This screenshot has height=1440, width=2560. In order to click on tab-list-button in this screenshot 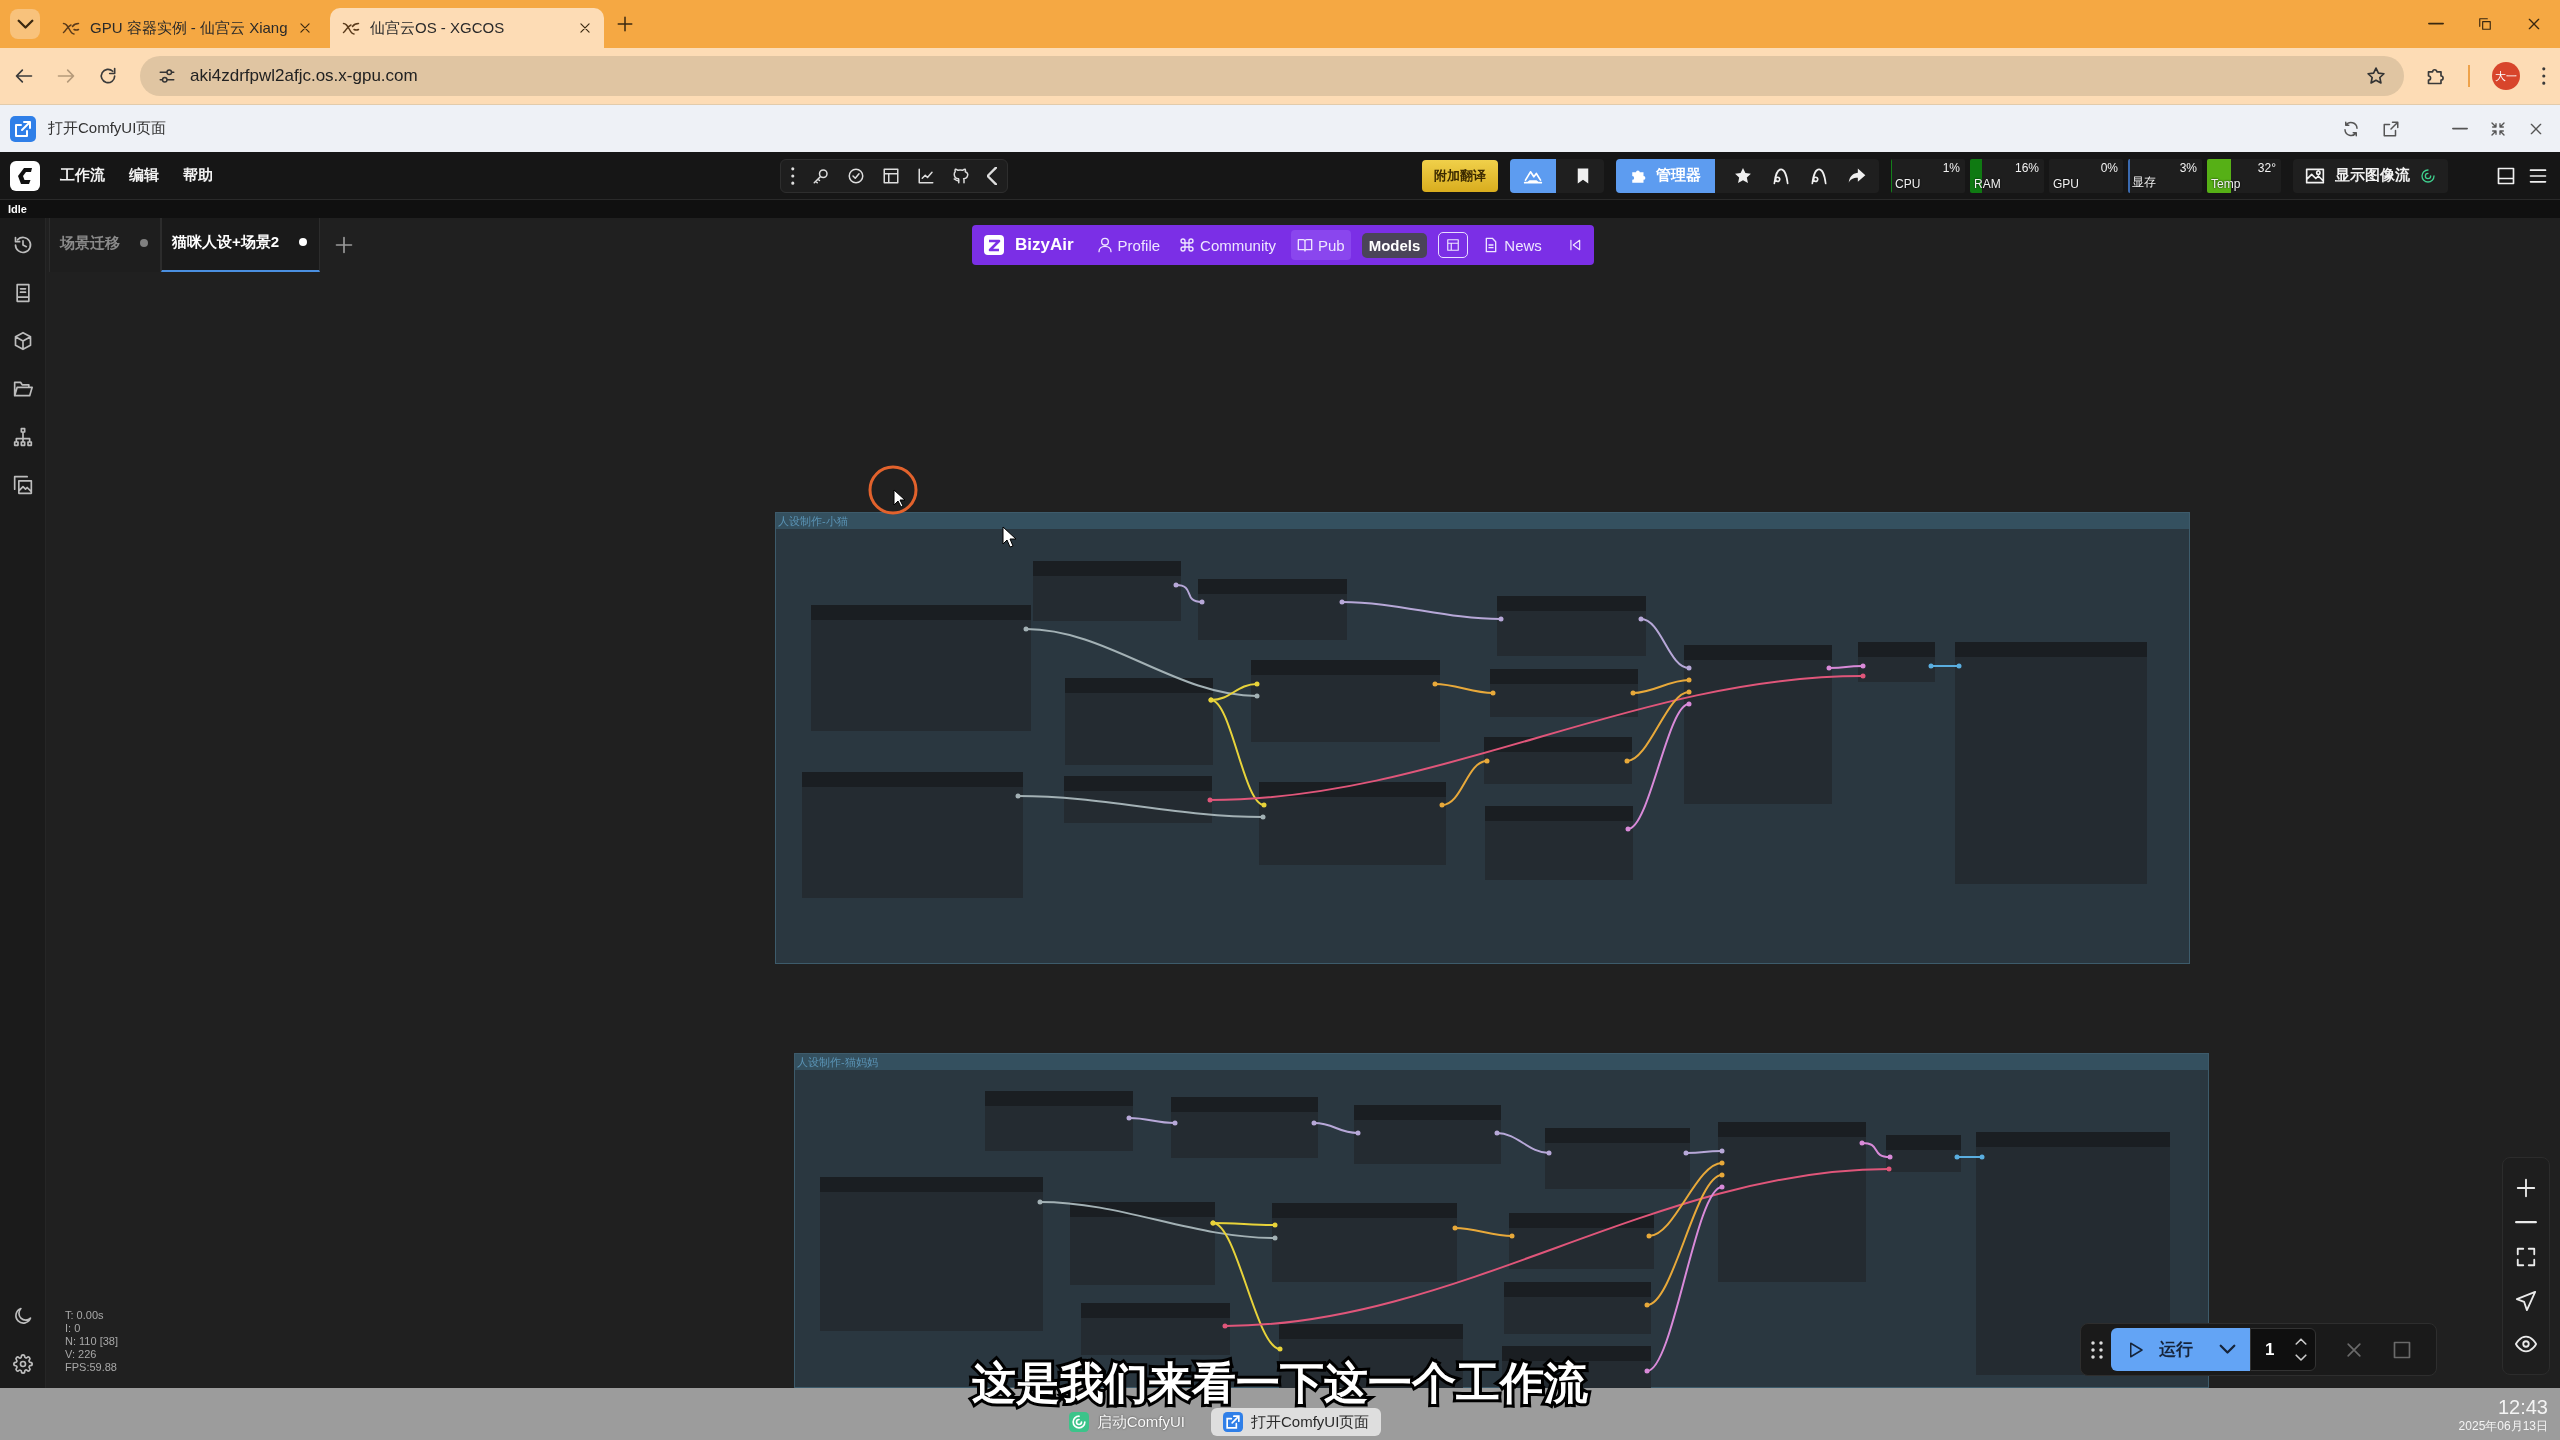, I will do `click(25, 24)`.